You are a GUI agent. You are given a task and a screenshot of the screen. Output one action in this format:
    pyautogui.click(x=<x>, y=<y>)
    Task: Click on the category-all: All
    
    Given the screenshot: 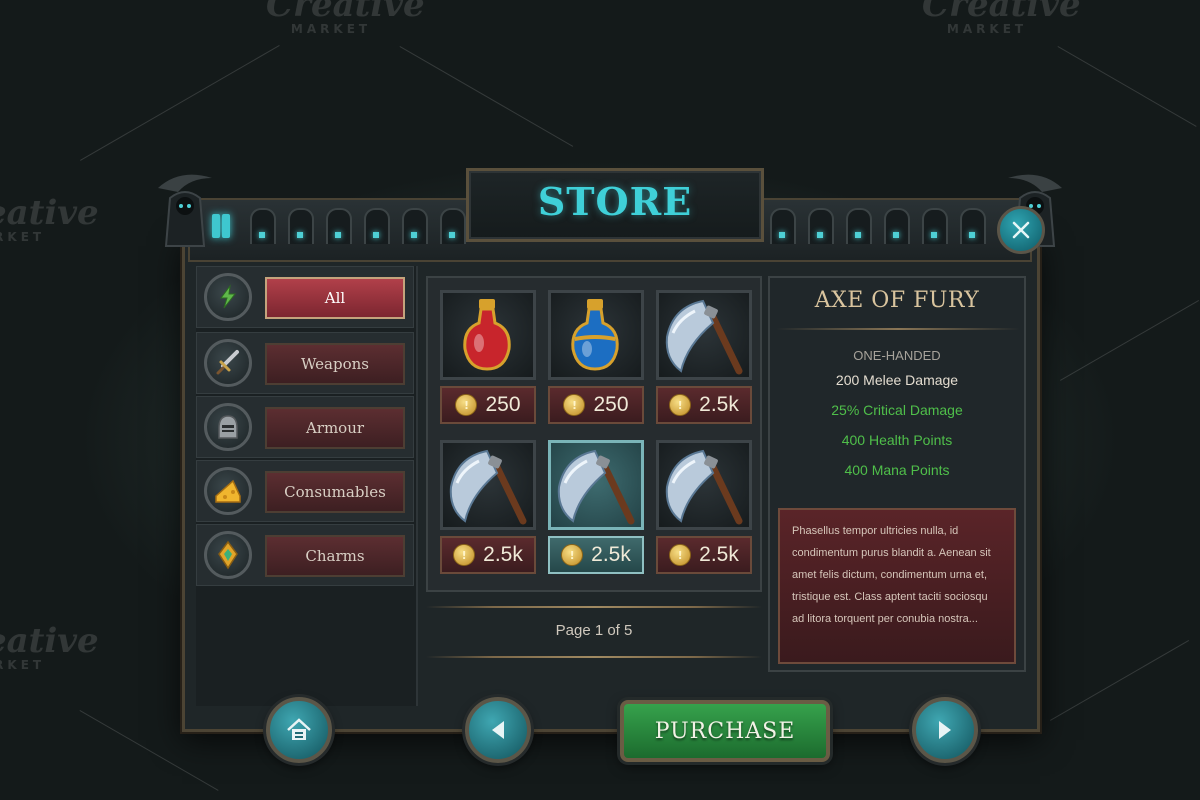 What is the action you would take?
    pyautogui.click(x=305, y=297)
    